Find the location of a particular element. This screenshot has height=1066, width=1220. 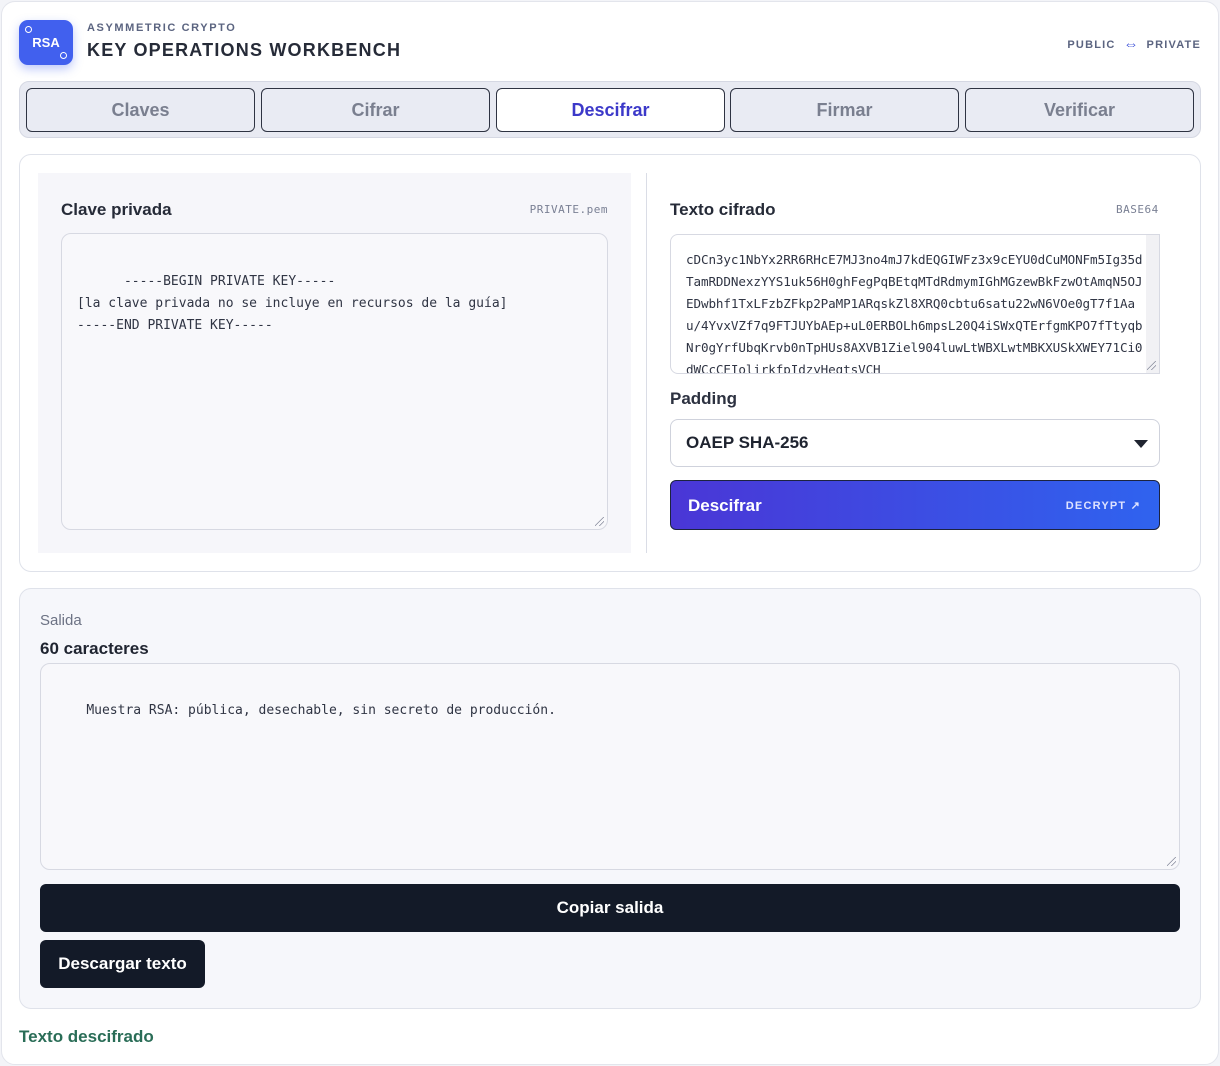

padding-select: OAEP SHA-256 is located at coordinates (915, 443).